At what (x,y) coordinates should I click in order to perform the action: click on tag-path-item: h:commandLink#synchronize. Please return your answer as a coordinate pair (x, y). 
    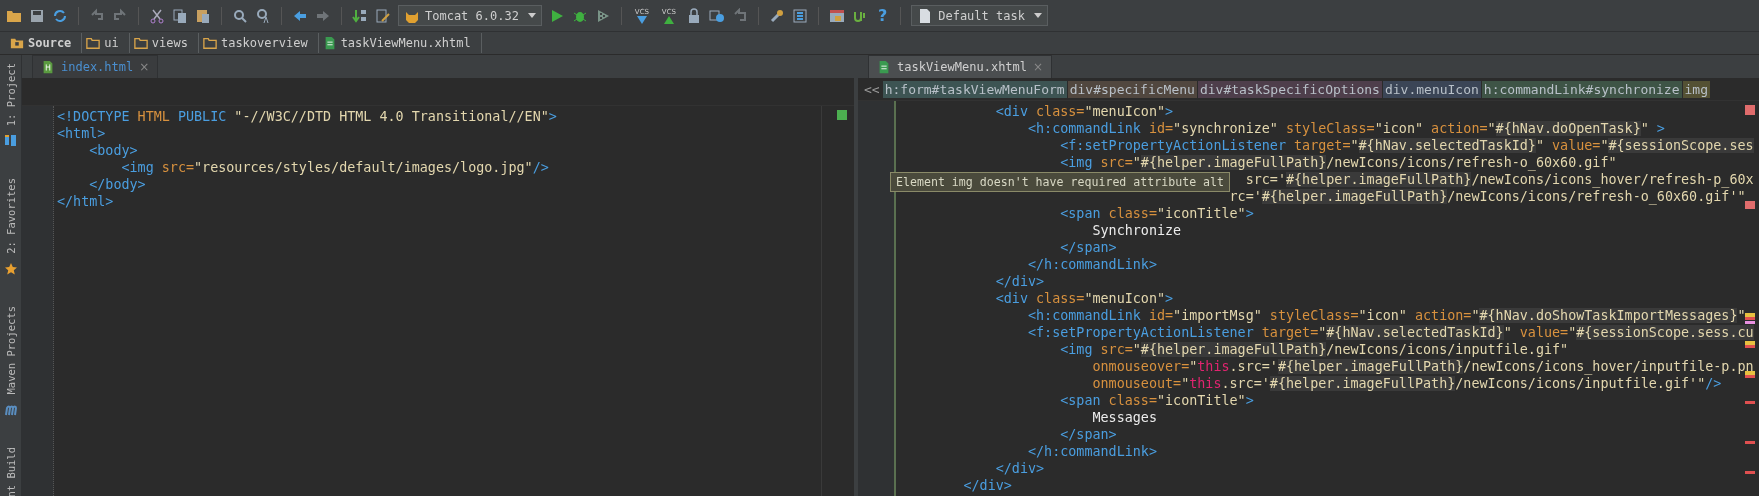
    Looking at the image, I should click on (1581, 89).